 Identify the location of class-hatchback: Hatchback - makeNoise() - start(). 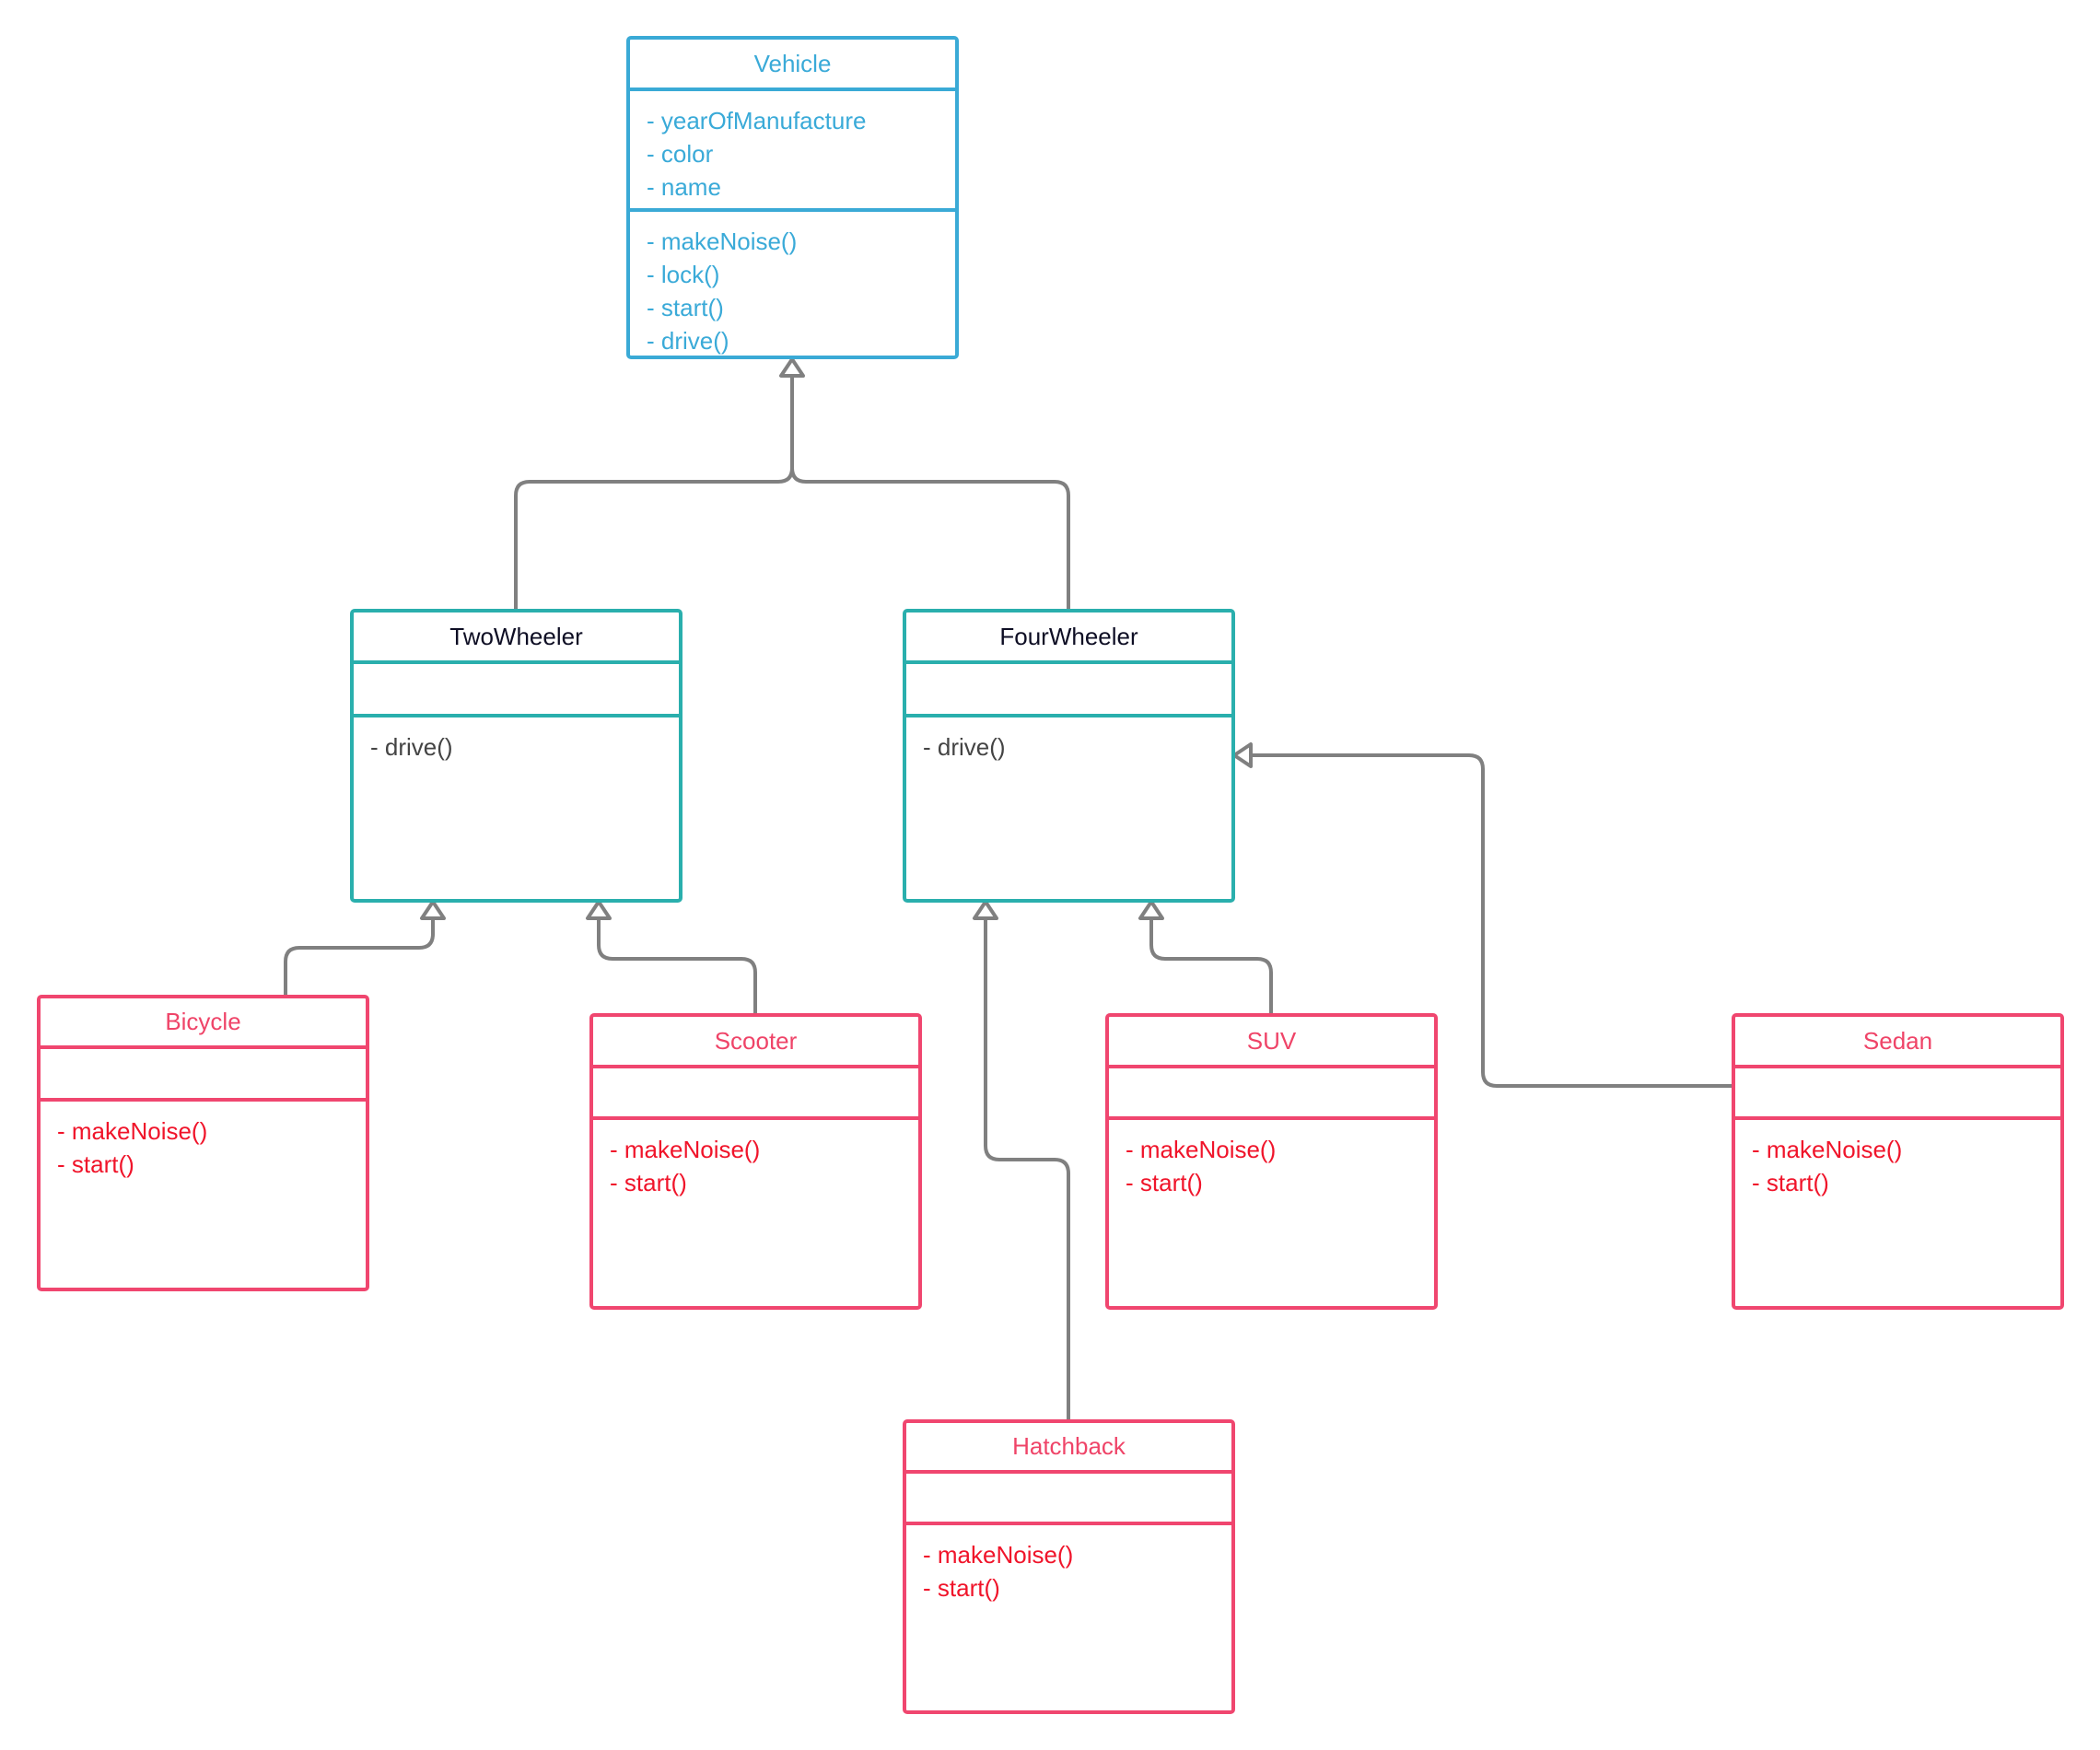
(1069, 1566).